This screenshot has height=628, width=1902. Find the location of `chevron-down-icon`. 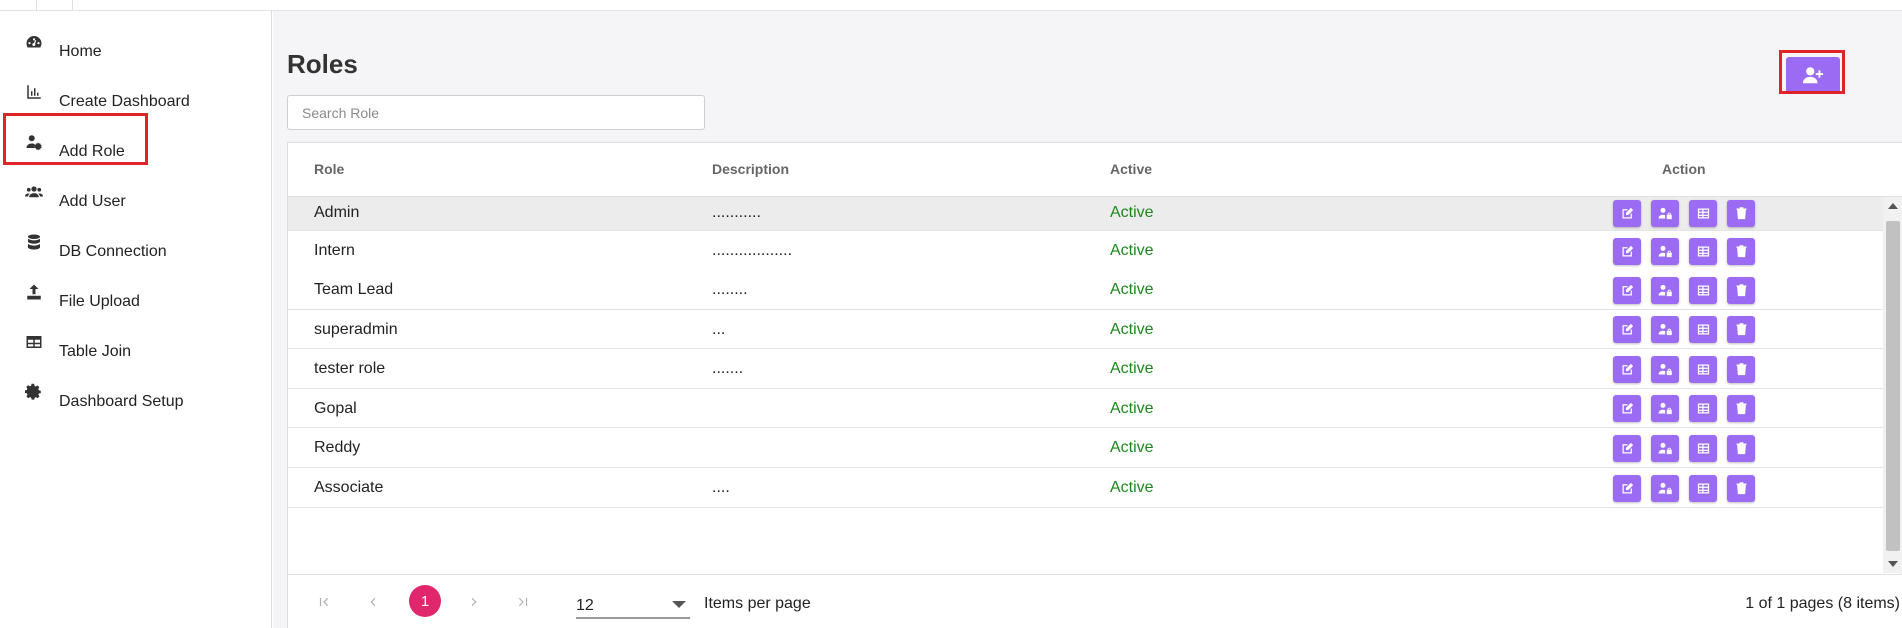

chevron-down-icon is located at coordinates (679, 604).